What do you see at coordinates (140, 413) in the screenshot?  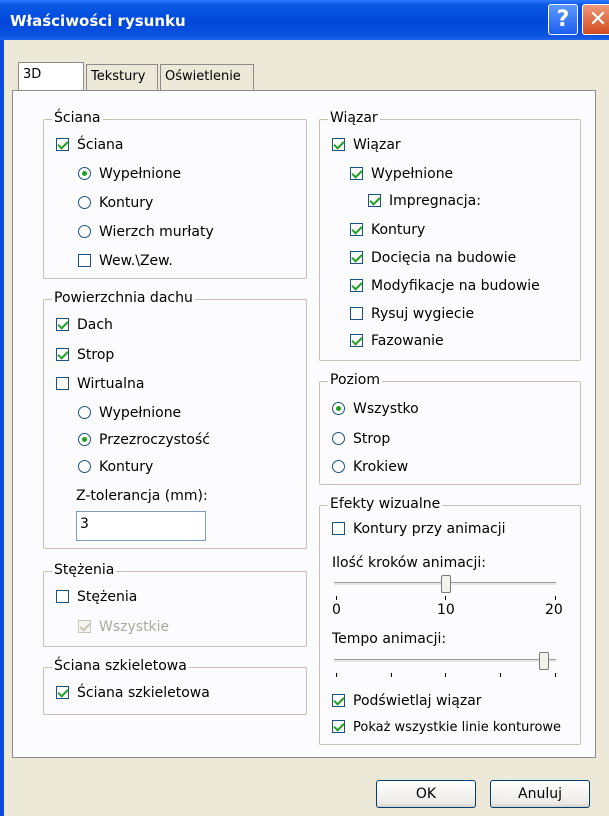 I see `radio-label: Wypełnione` at bounding box center [140, 413].